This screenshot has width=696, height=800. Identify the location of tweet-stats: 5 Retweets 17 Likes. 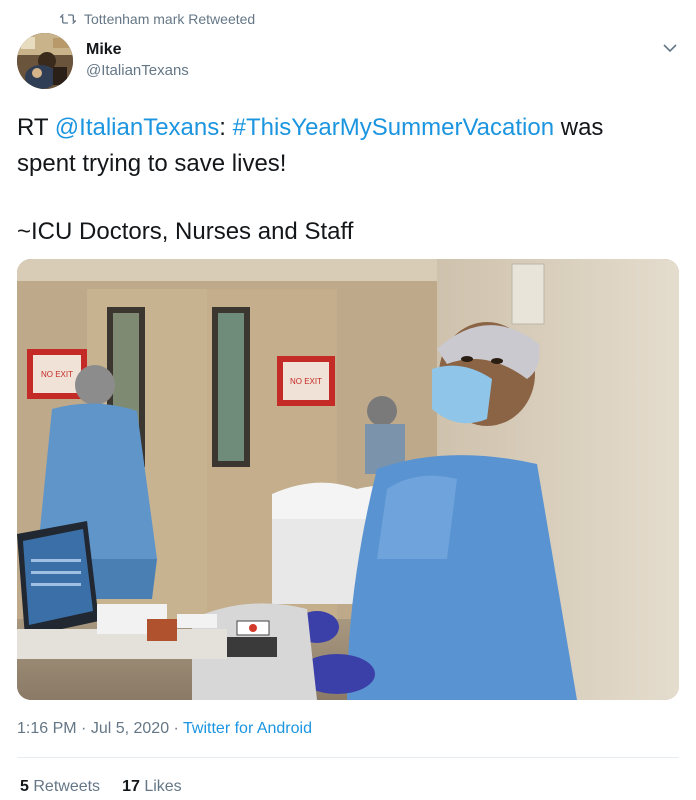
(101, 787).